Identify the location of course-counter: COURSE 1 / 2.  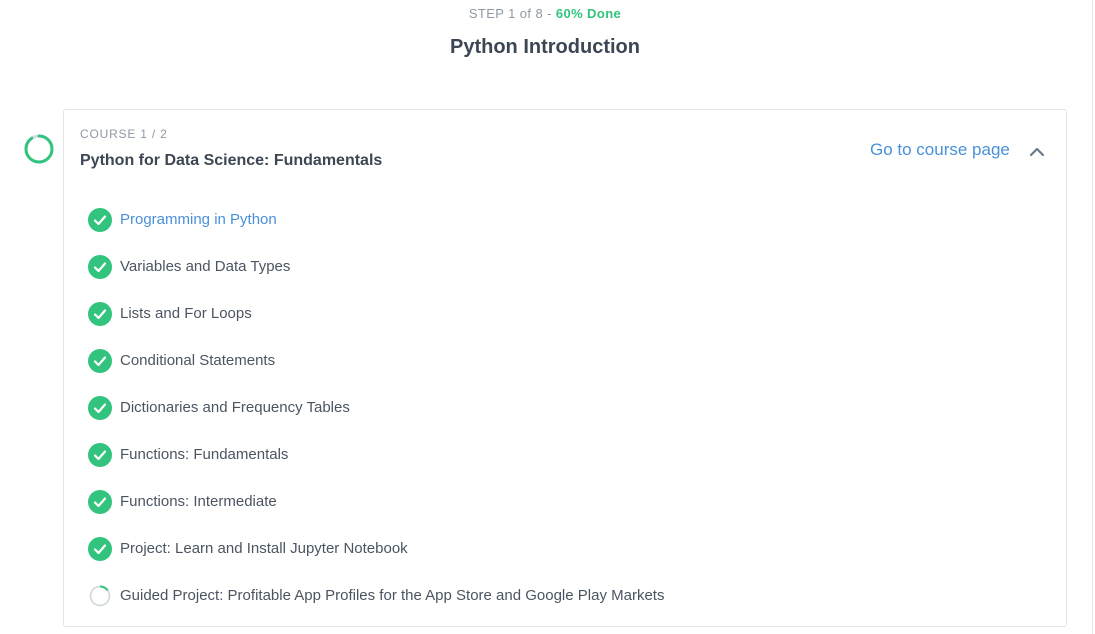
(124, 134).